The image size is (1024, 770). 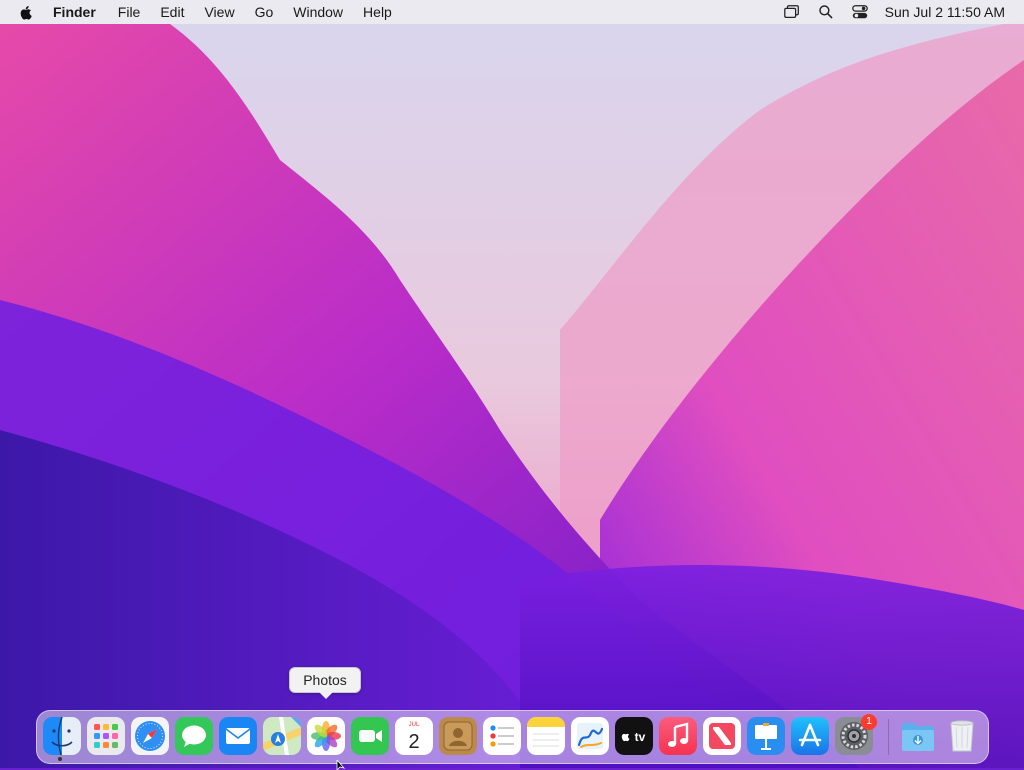 I want to click on menu-window: Window, so click(x=318, y=12).